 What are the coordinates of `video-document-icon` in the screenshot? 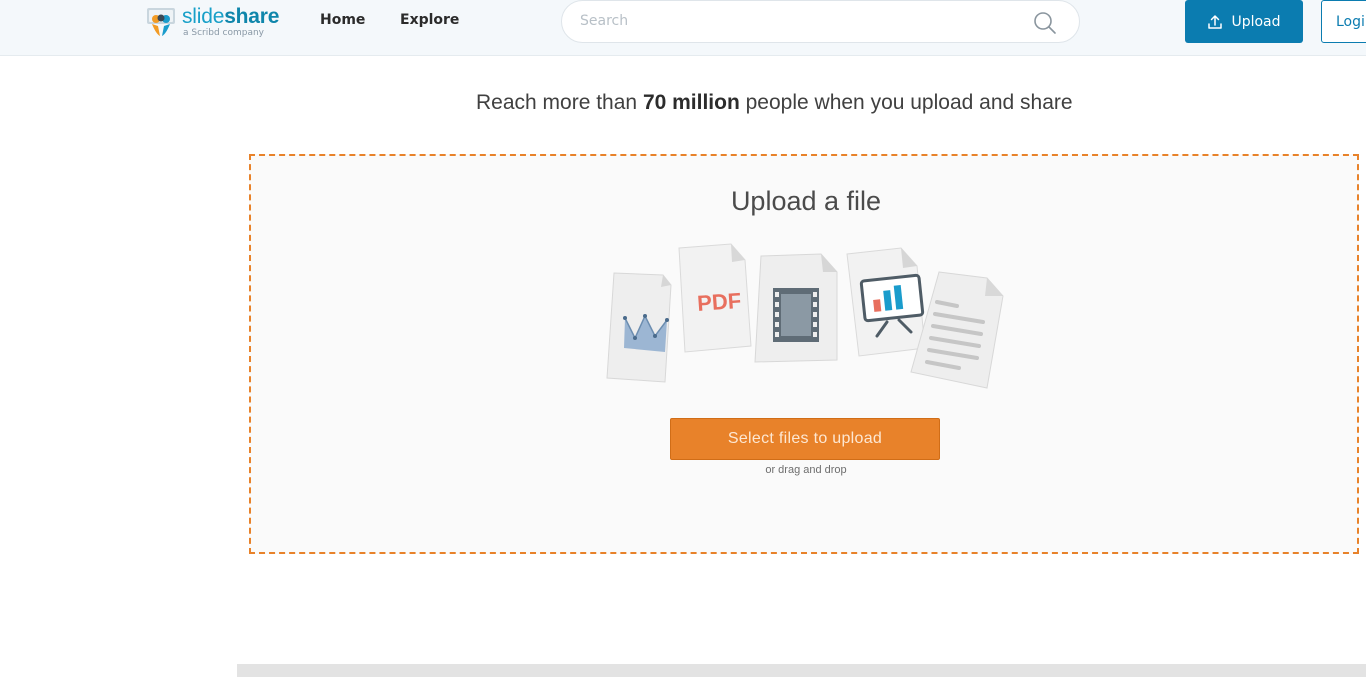 It's located at (796, 308).